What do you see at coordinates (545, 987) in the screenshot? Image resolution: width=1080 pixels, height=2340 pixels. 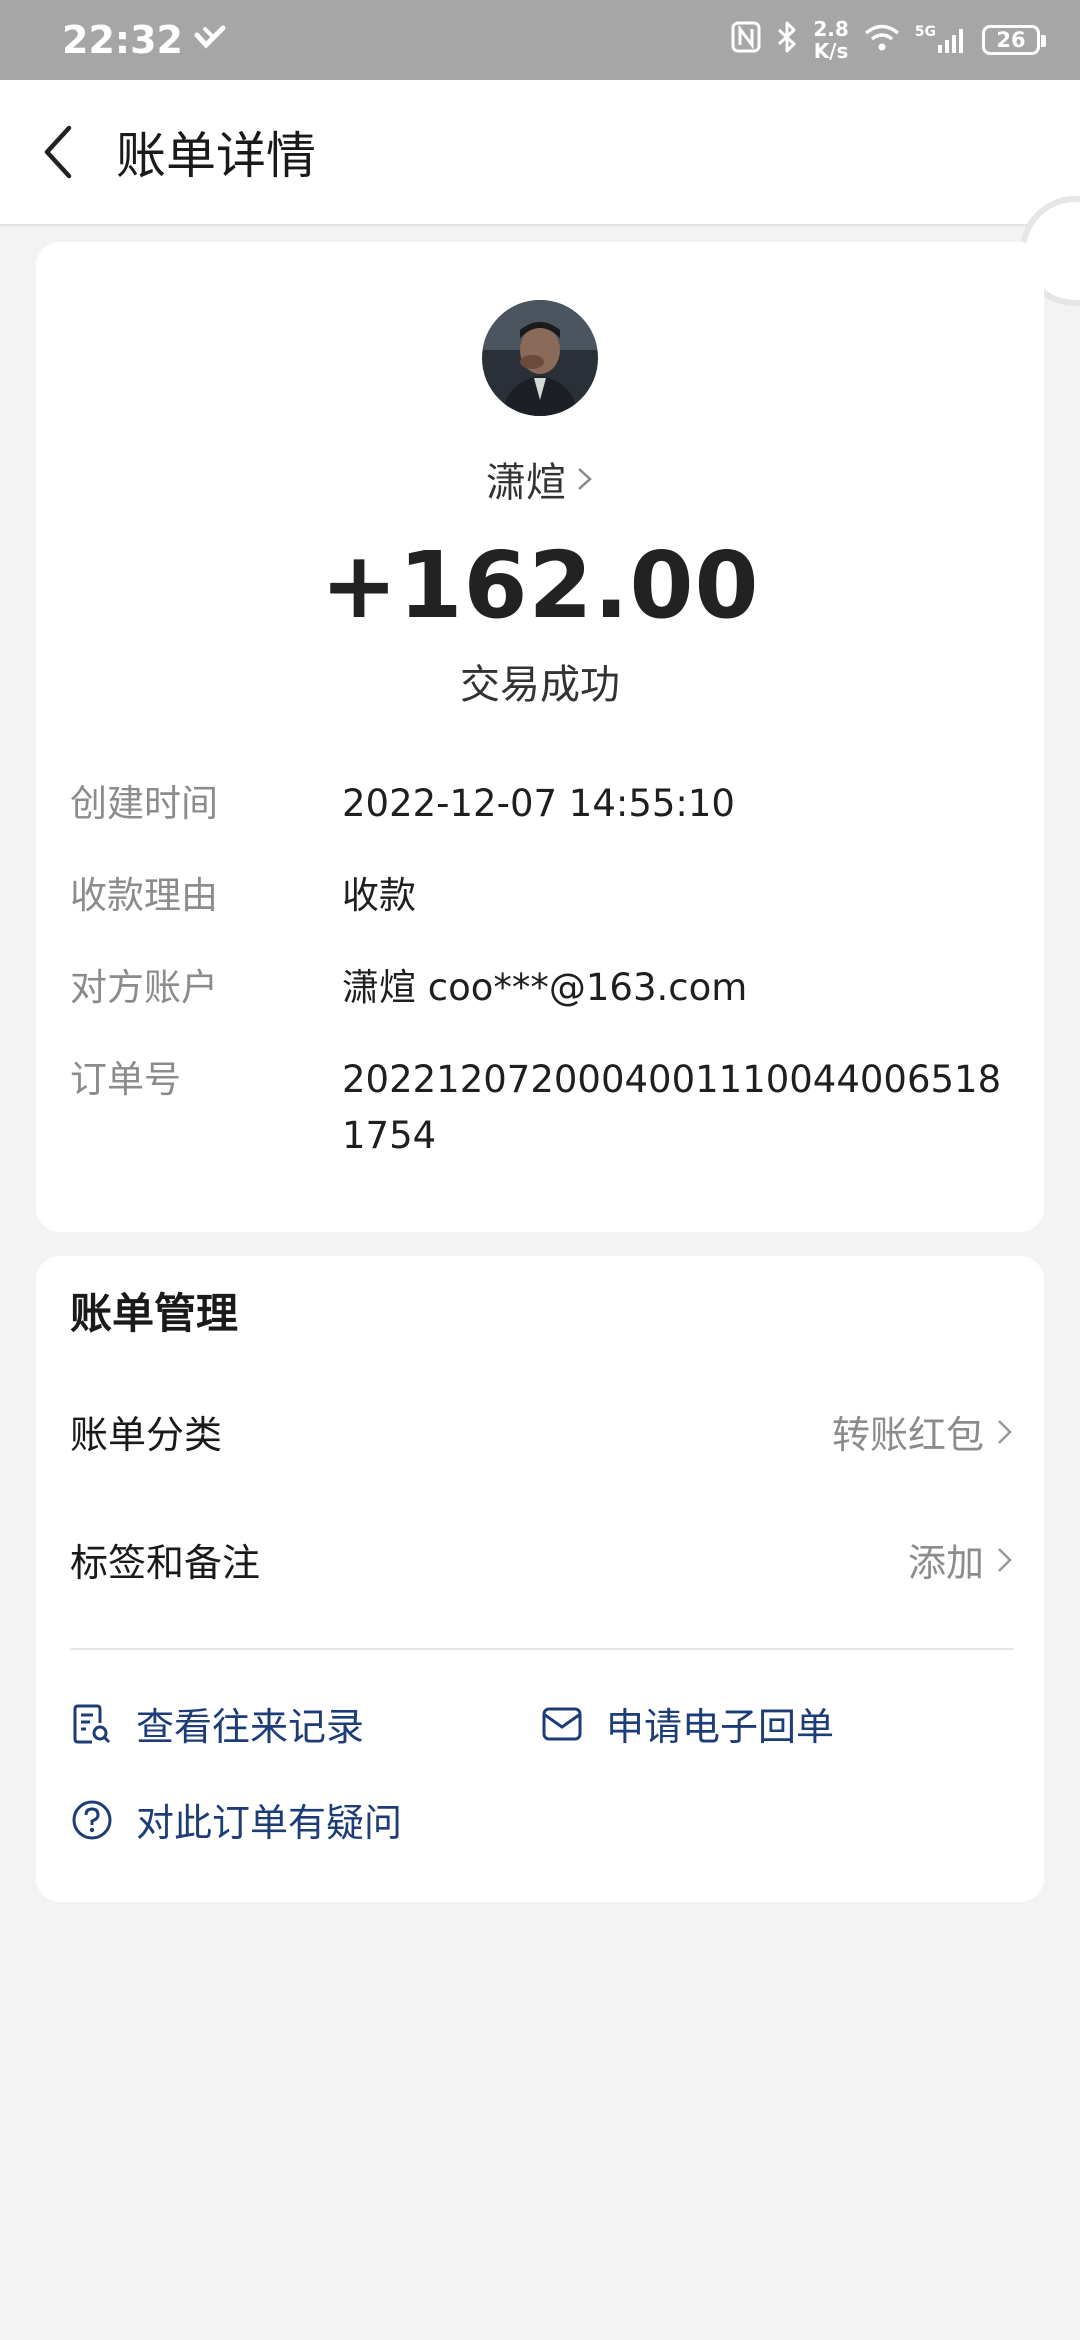 I see `detail-value: 潇煊 coo***@163.com` at bounding box center [545, 987].